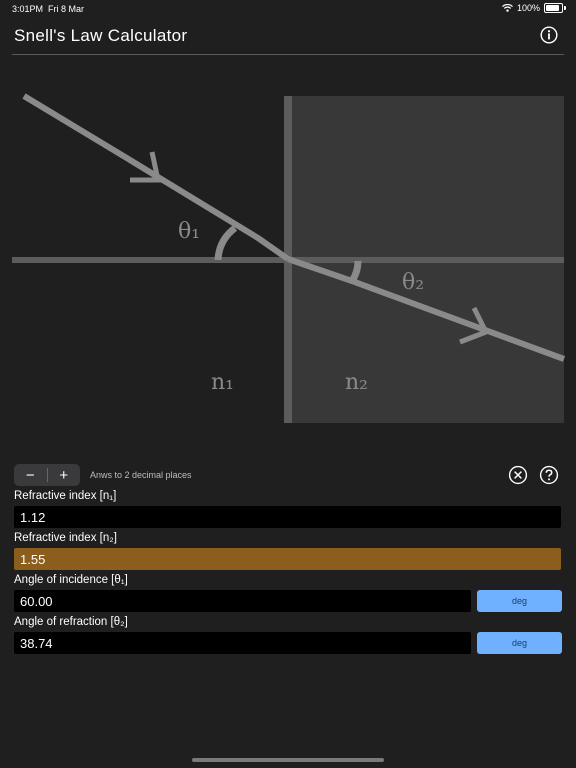 The height and width of the screenshot is (768, 576). I want to click on precision-label: Anws to 2 decimal places, so click(141, 475).